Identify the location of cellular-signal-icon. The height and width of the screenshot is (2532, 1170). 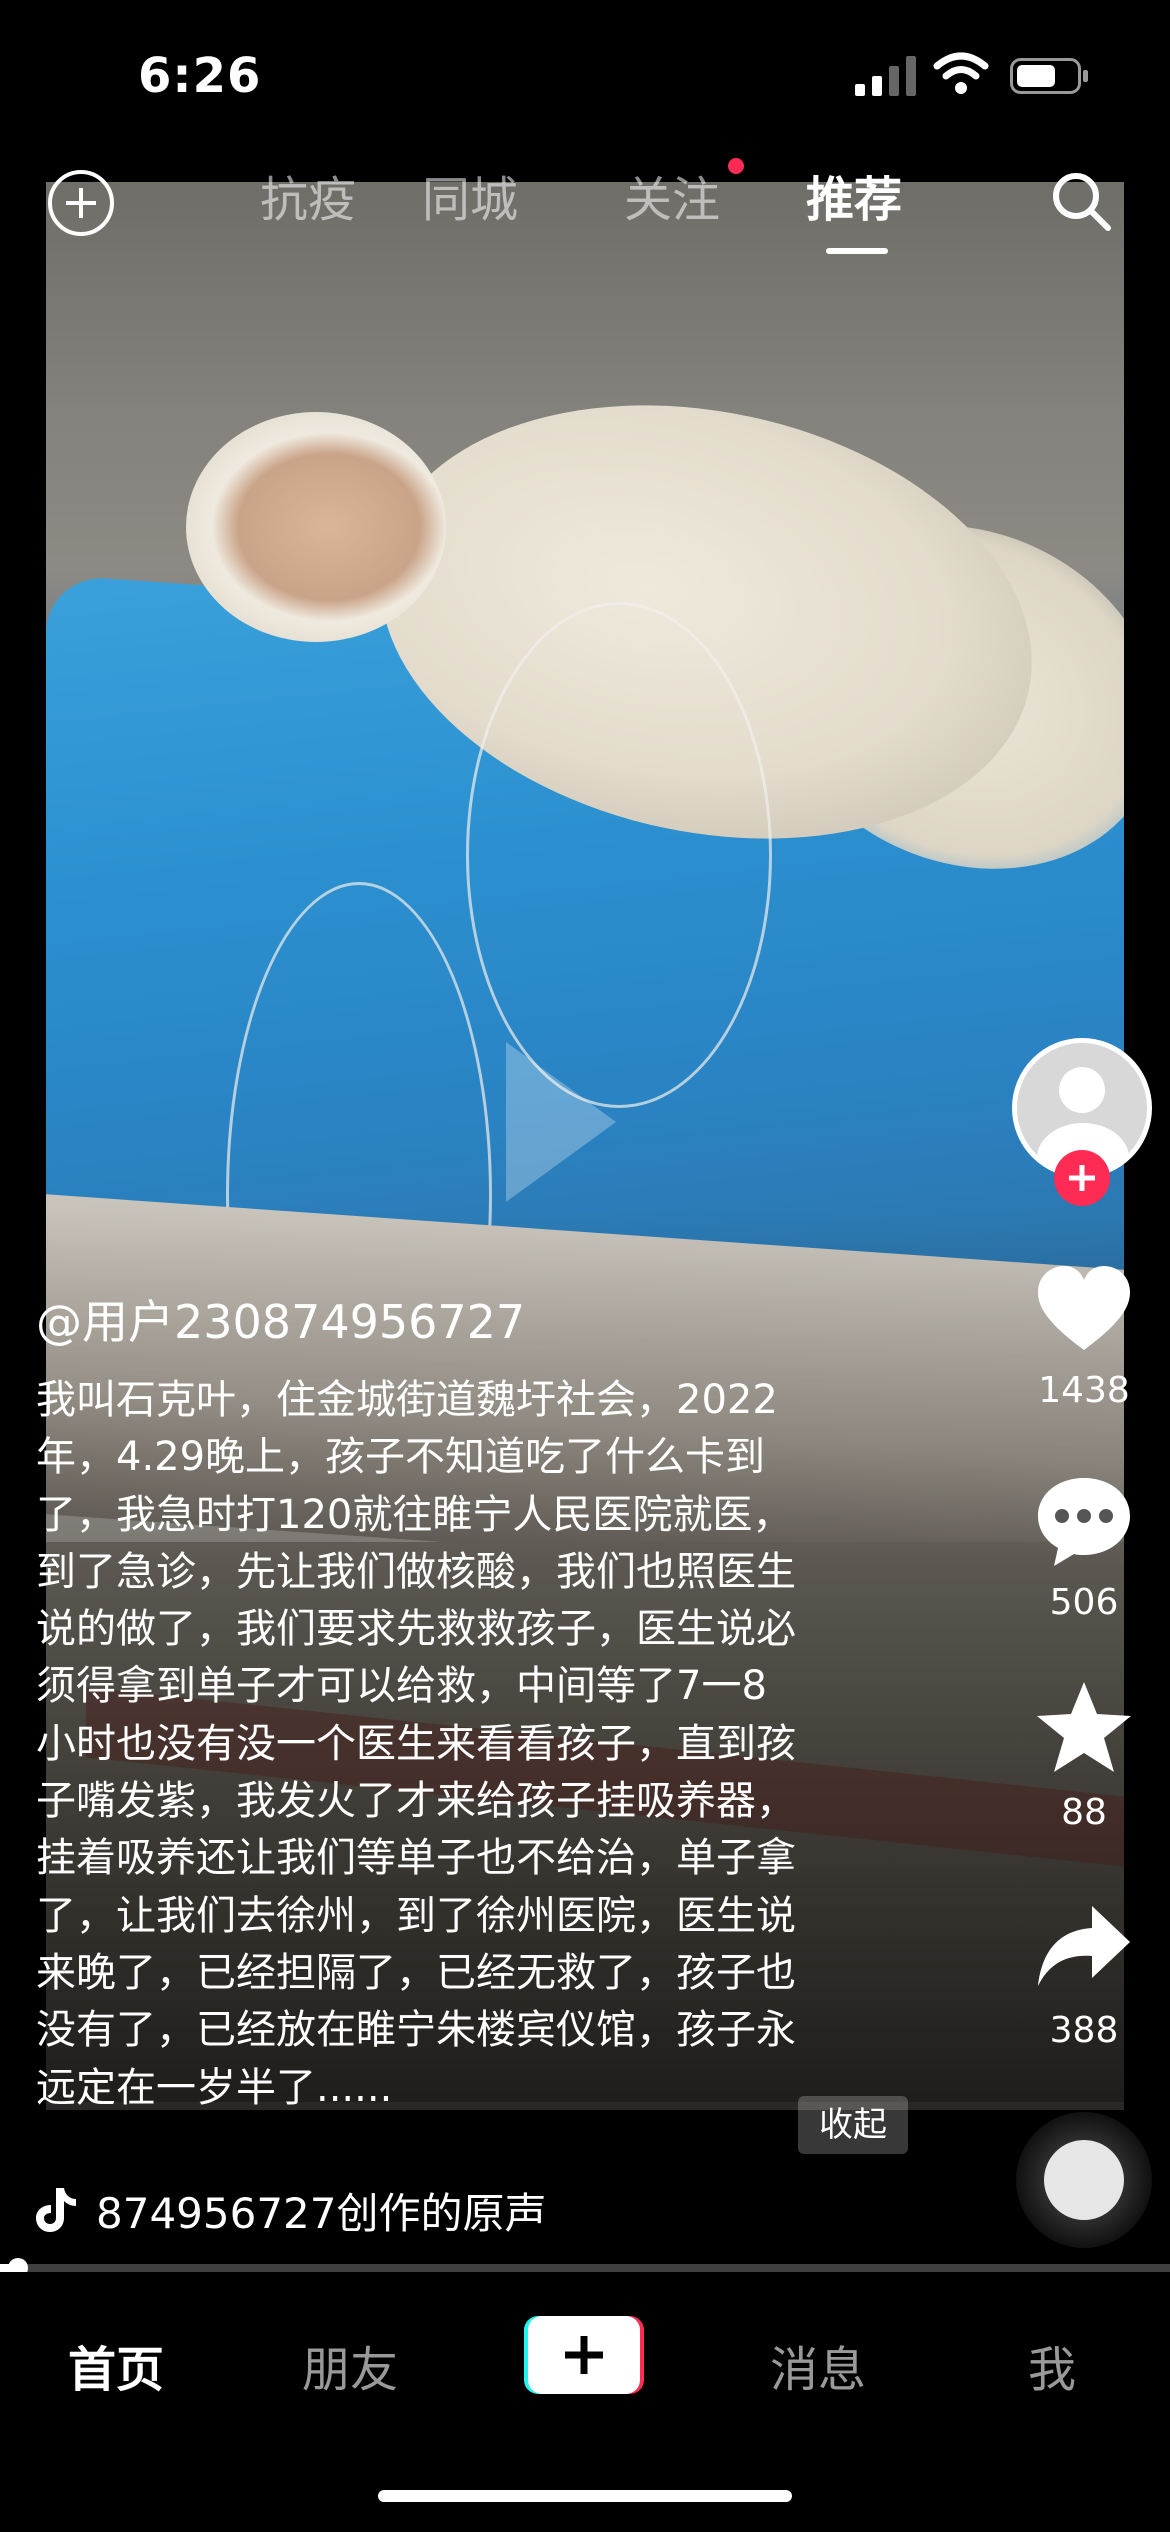
(885, 76).